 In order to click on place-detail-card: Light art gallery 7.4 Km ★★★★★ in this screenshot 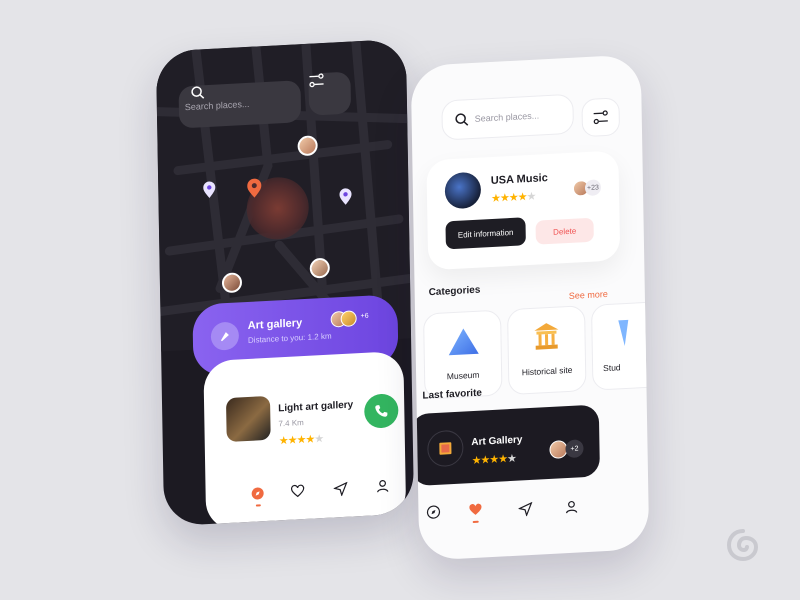, I will do `click(305, 438)`.